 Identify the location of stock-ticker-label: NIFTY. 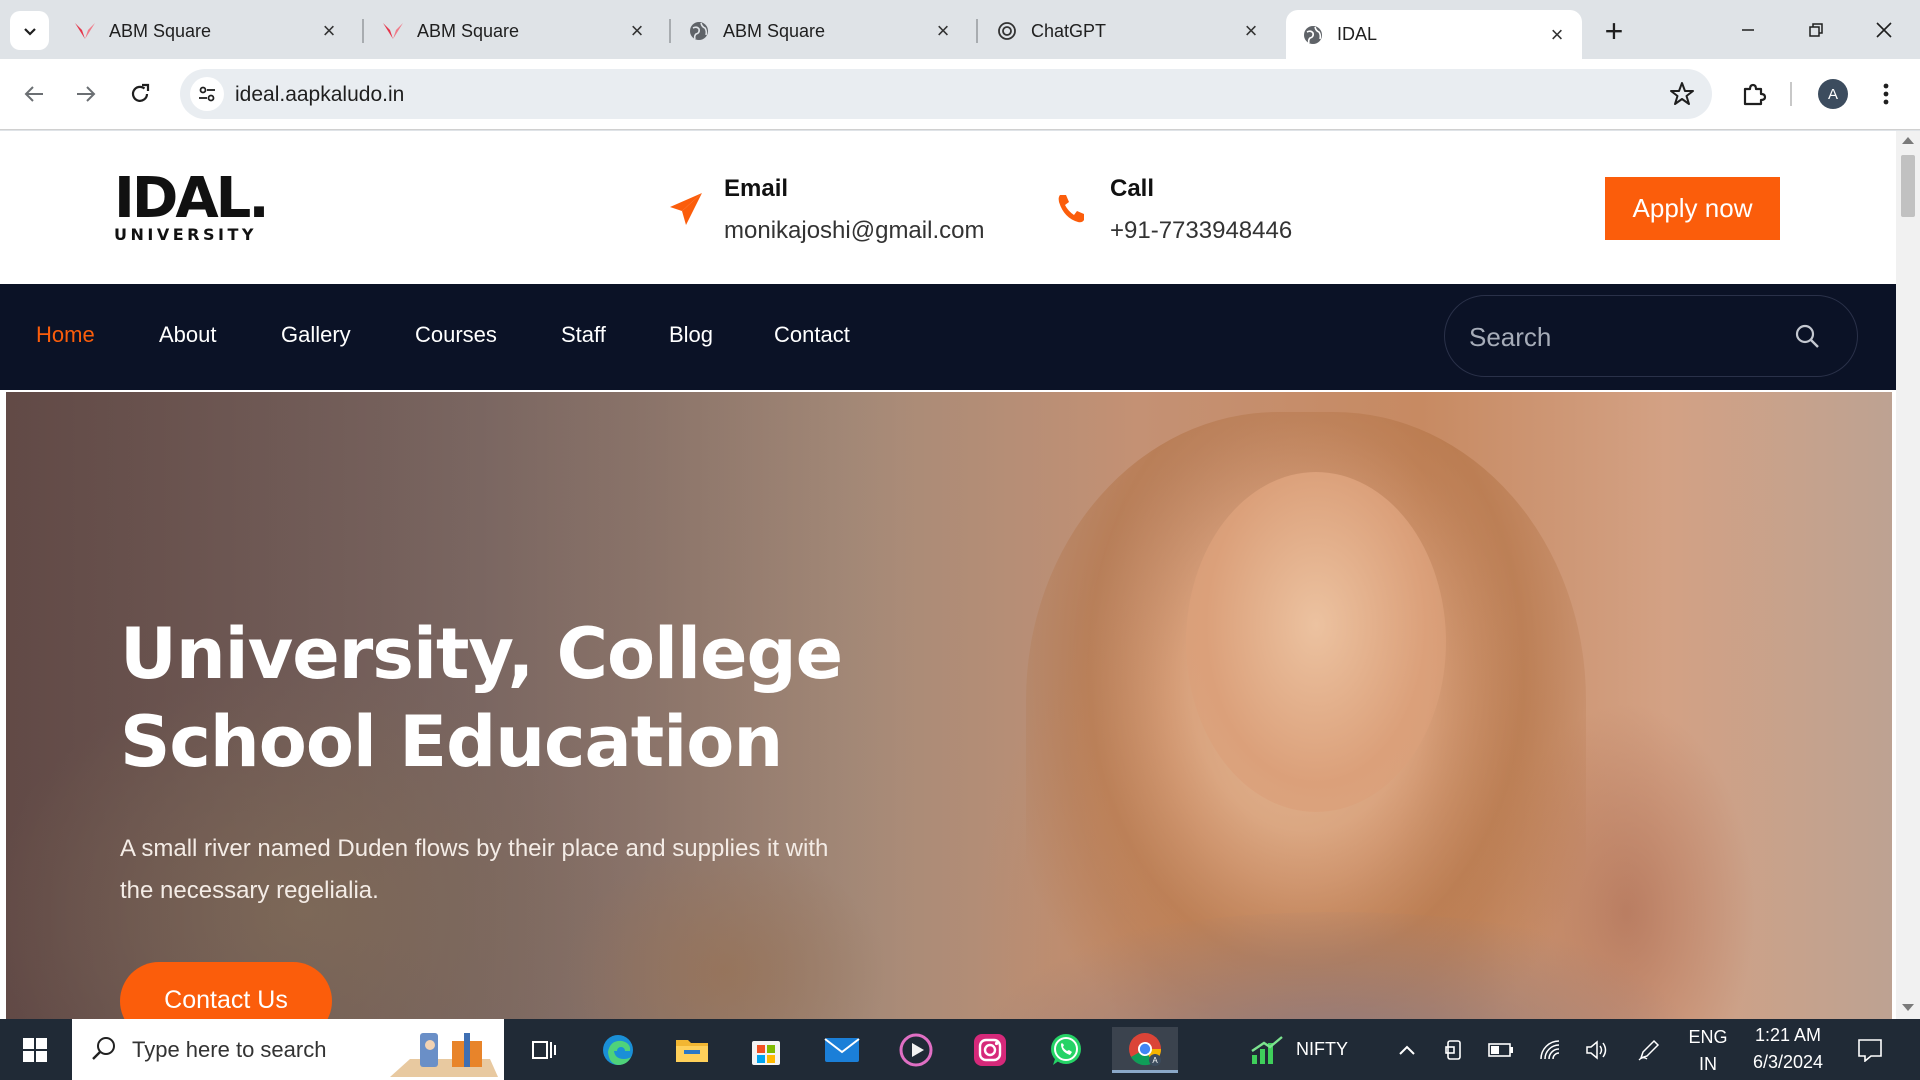
(1322, 1049).